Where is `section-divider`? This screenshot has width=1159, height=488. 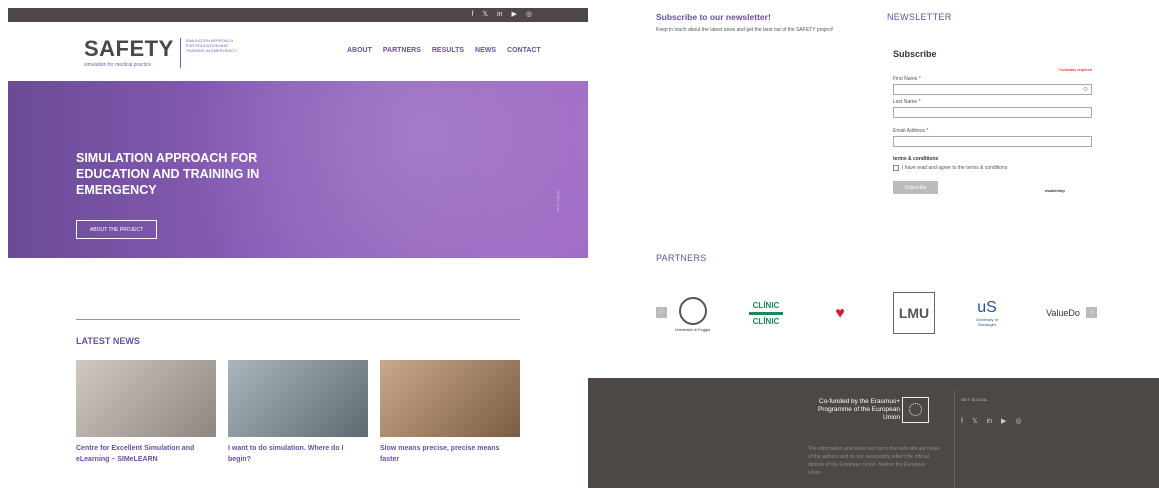 section-divider is located at coordinates (298, 319).